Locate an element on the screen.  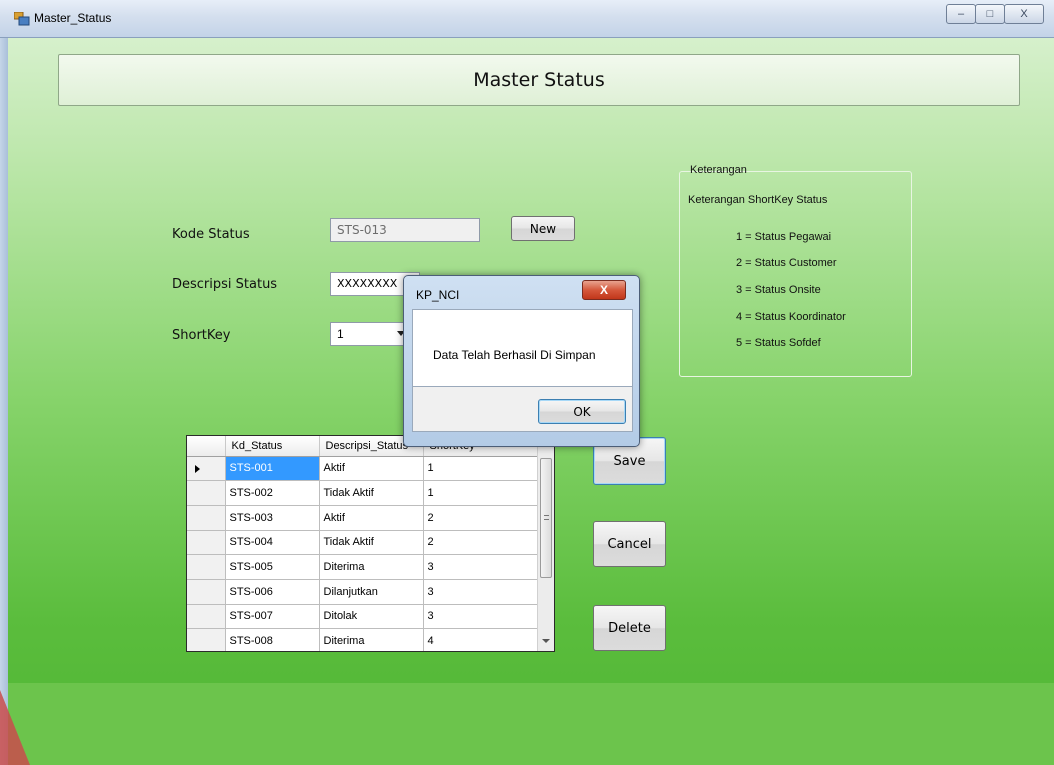
table-row: STS-001 Aktif 1 is located at coordinates (362, 469).